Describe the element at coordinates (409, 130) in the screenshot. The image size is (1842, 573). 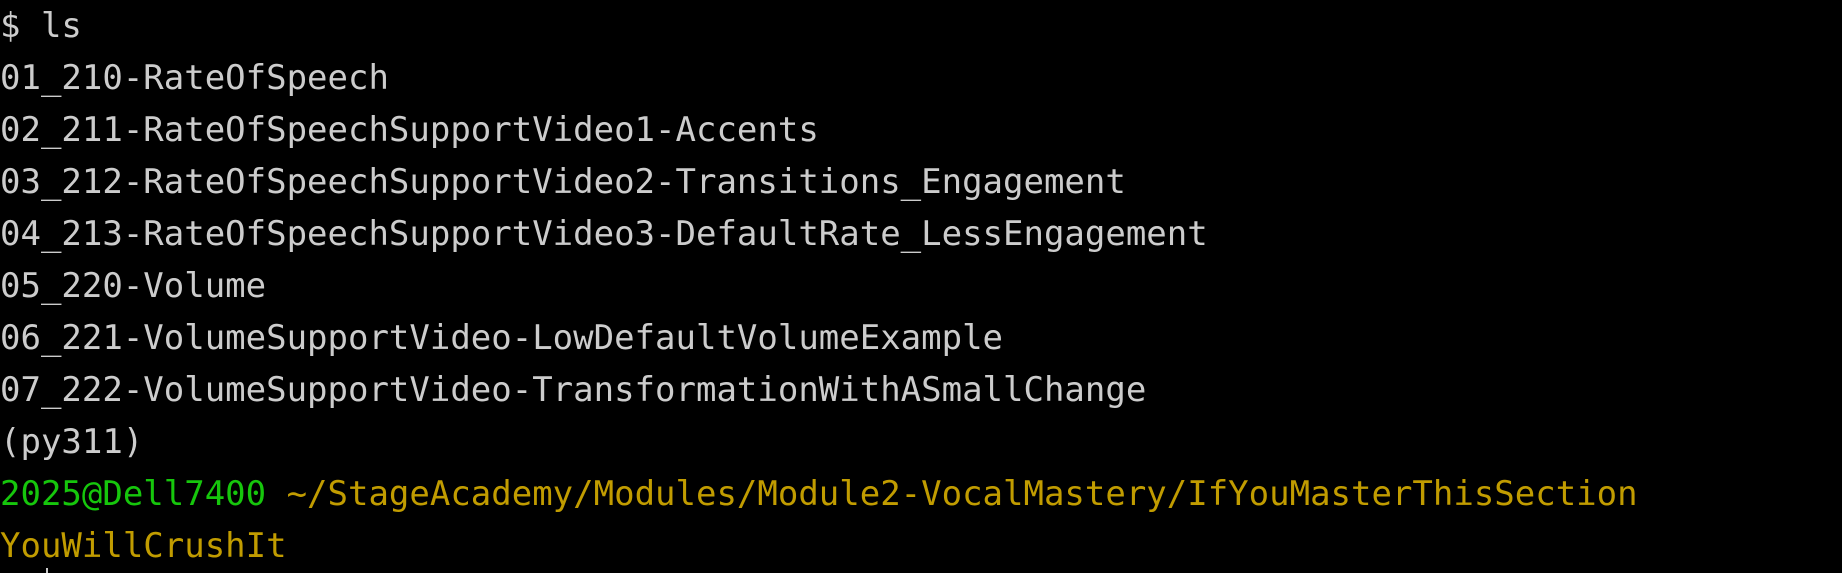
I see `listing-item: 02_211-RateOfSpeechSupportVideo1-Accents` at that location.